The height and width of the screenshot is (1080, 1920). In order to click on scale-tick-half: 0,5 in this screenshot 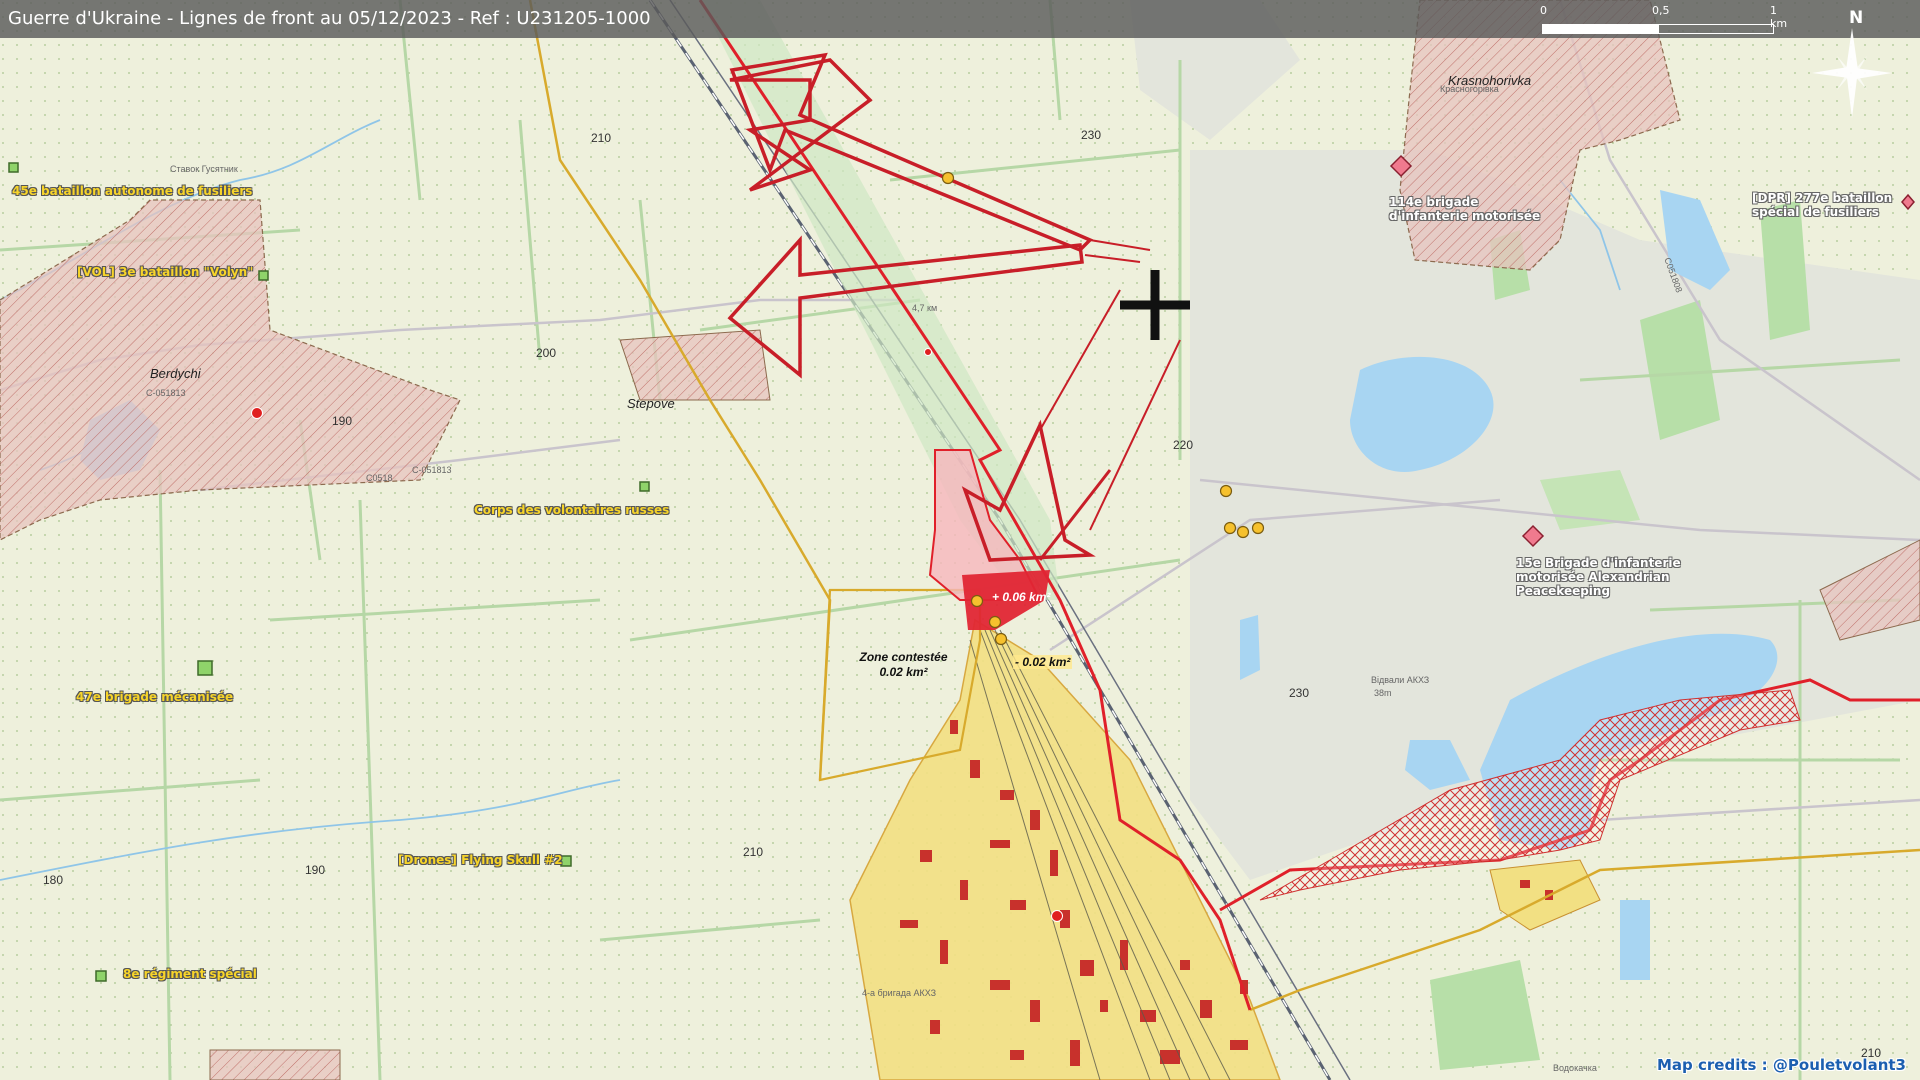, I will do `click(1661, 10)`.